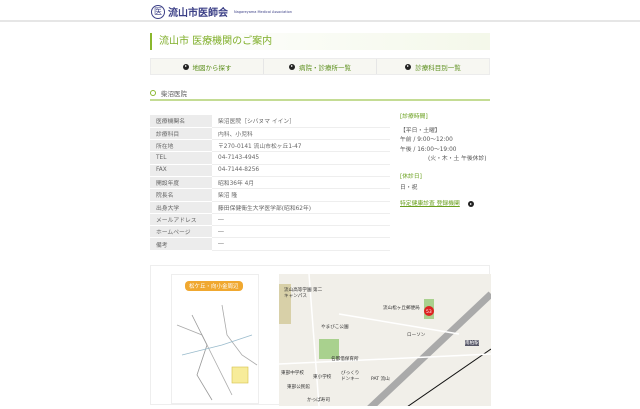 The width and height of the screenshot is (640, 409). Describe the element at coordinates (411, 176) in the screenshot. I see `holiday-label: [休診日]` at that location.